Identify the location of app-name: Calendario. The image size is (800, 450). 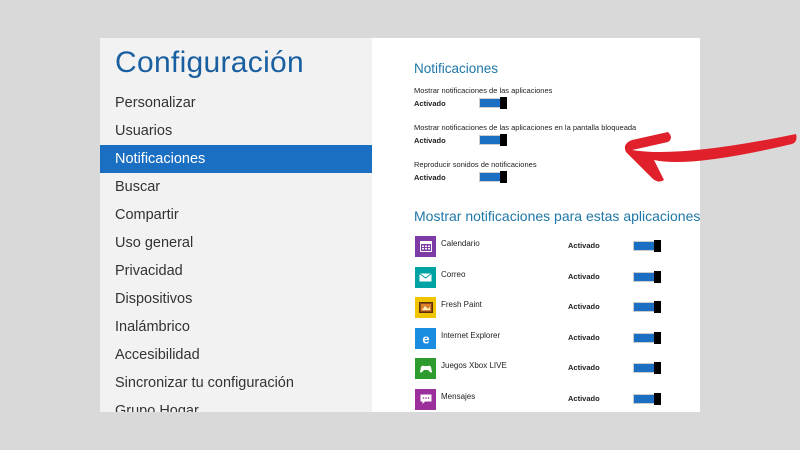
(460, 243).